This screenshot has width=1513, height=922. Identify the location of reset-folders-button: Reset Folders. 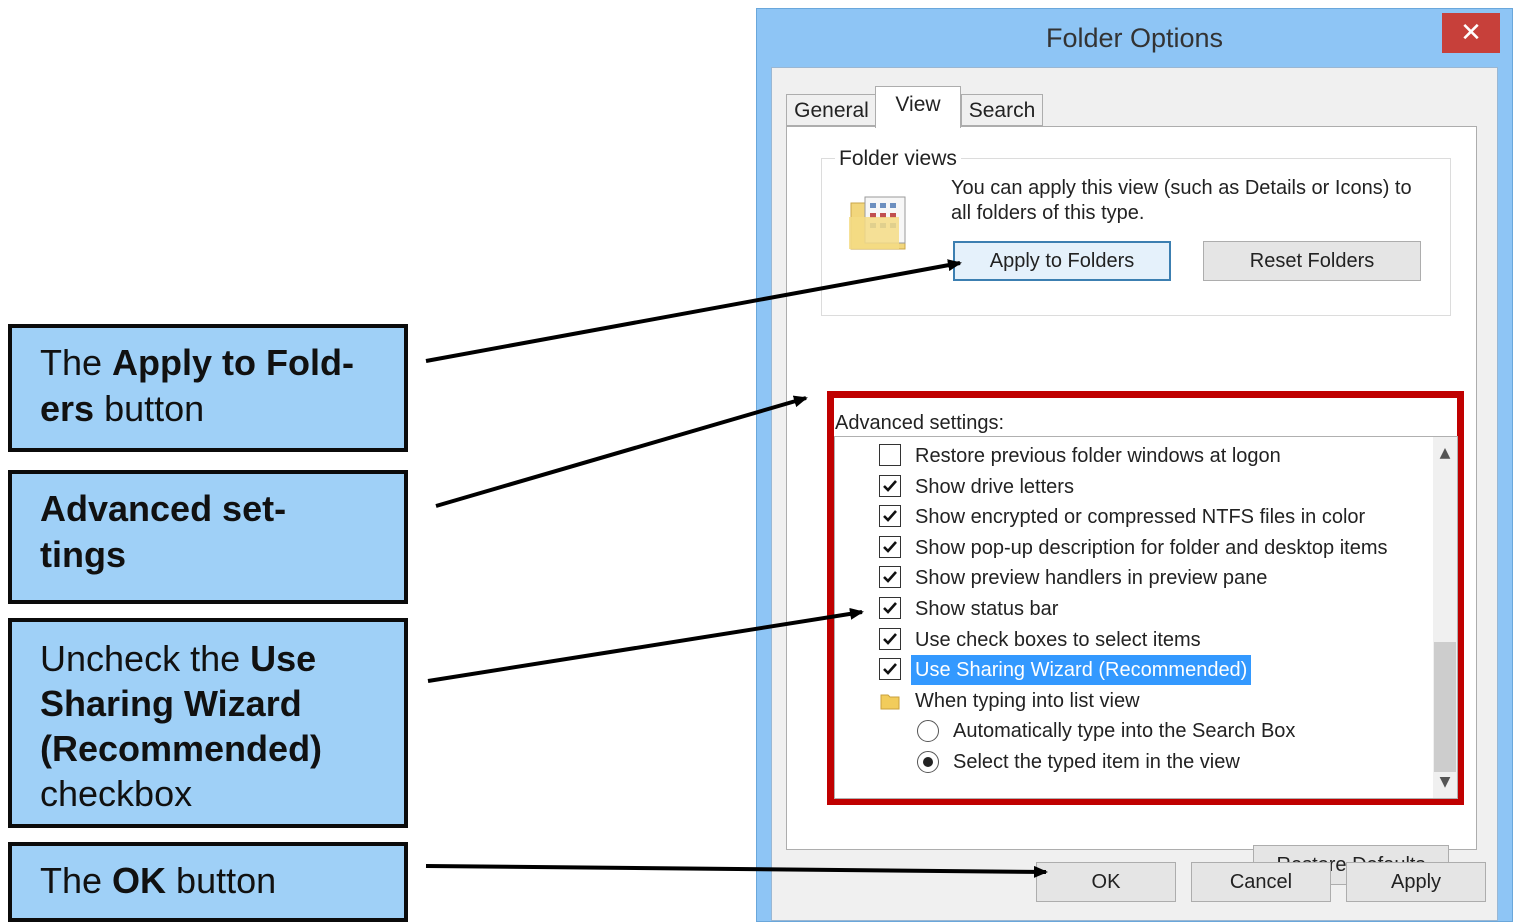
(1312, 261).